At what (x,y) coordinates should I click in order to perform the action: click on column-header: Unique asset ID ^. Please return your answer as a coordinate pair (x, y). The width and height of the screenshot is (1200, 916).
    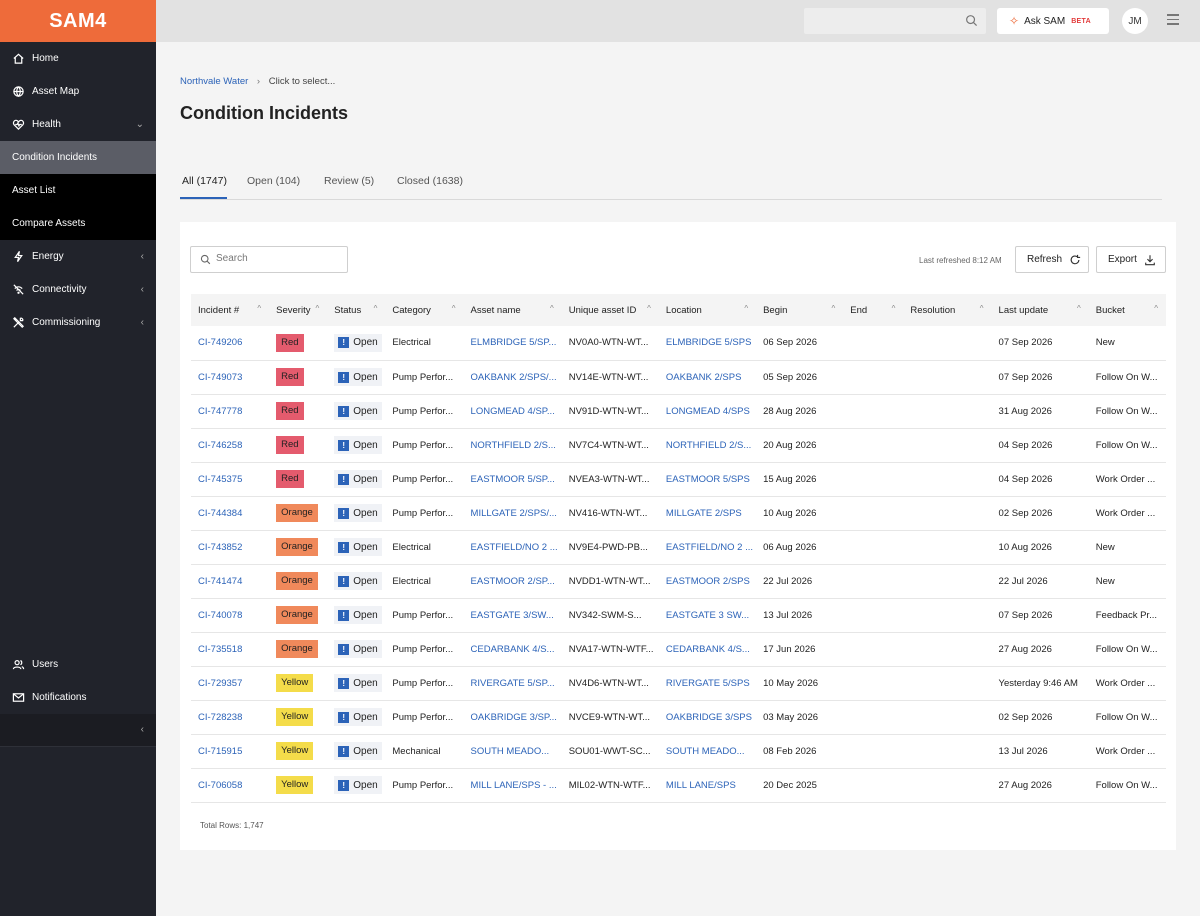
    Looking at the image, I should click on (610, 310).